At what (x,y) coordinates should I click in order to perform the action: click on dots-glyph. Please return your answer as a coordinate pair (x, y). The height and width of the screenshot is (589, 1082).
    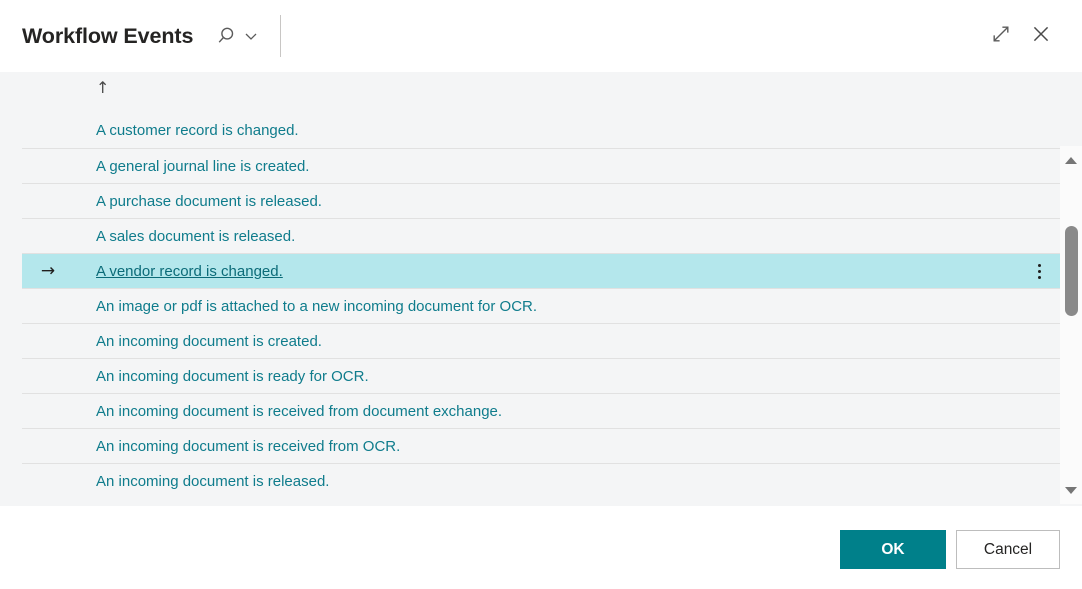
    Looking at the image, I should click on (1040, 271).